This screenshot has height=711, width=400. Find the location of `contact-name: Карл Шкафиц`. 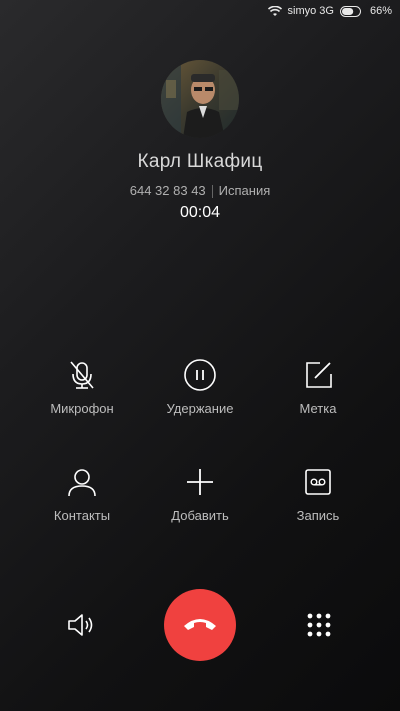

contact-name: Карл Шкафиц is located at coordinates (200, 161).